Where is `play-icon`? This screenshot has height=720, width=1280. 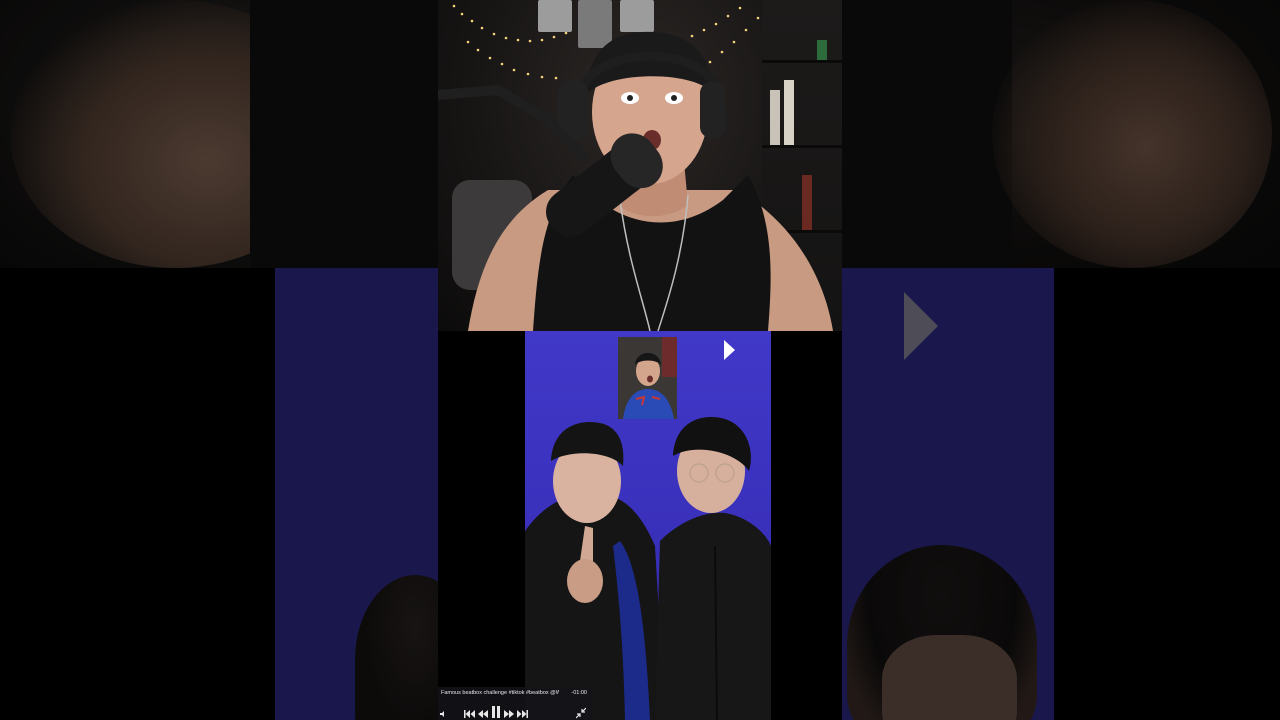
play-icon is located at coordinates (729, 350).